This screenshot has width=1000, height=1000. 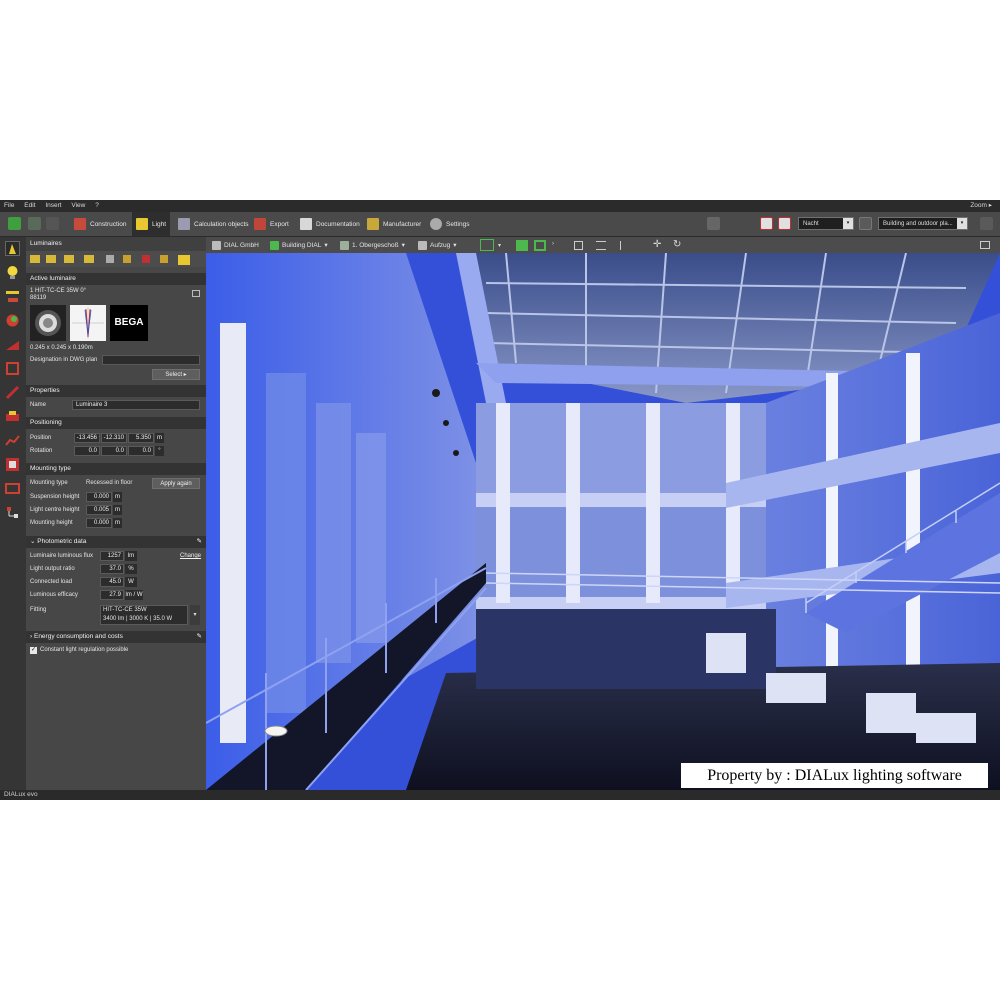 What do you see at coordinates (99, 497) in the screenshot?
I see `suspension-height-input: 0.000` at bounding box center [99, 497].